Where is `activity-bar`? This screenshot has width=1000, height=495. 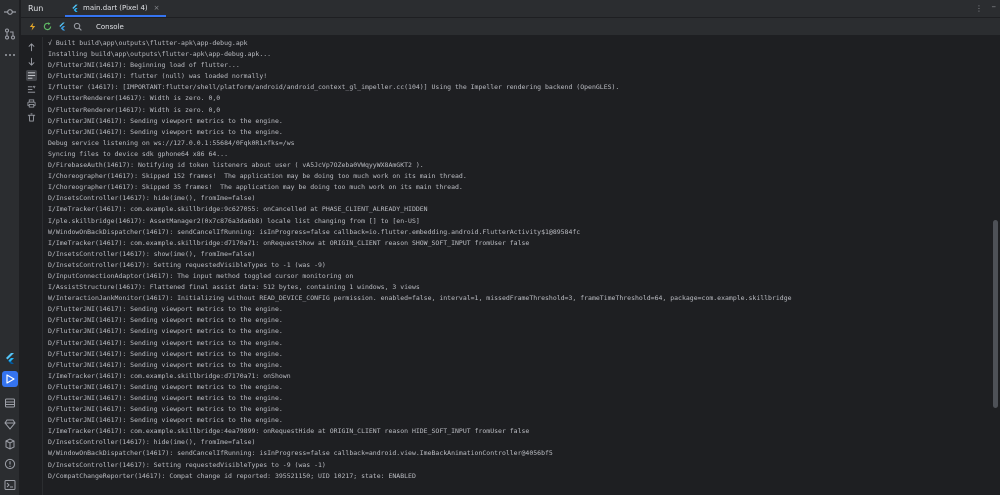 activity-bar is located at coordinates (10, 247).